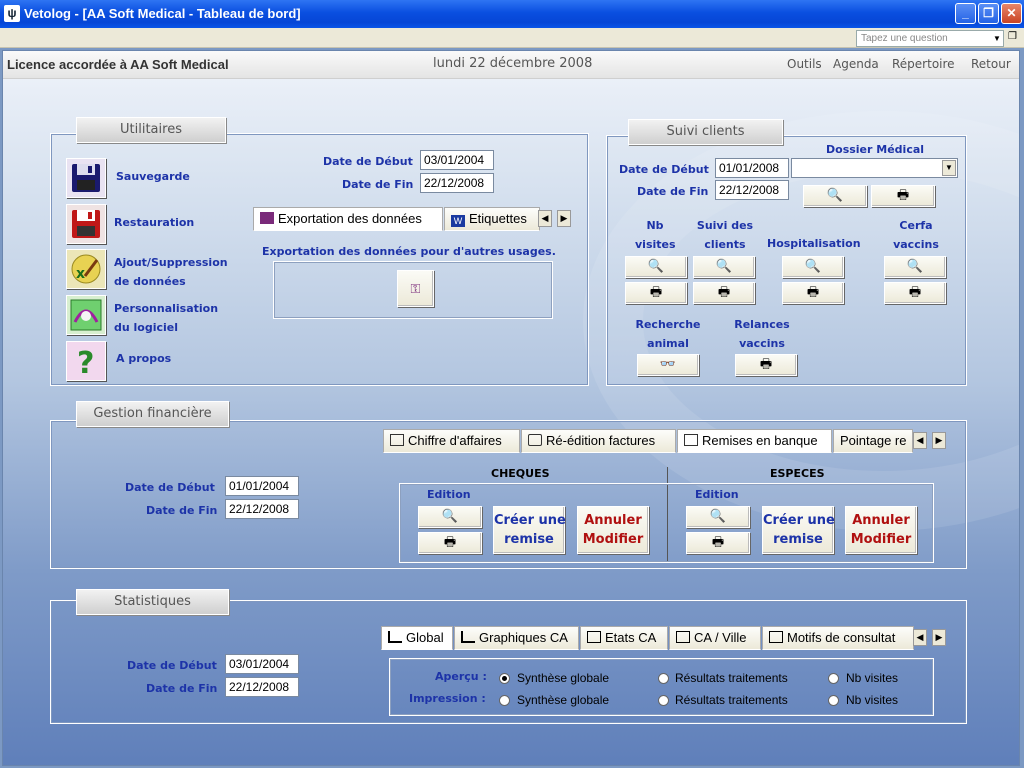 This screenshot has width=1024, height=768. What do you see at coordinates (153, 176) in the screenshot?
I see `sauvegarde-label: Sauvegarde` at bounding box center [153, 176].